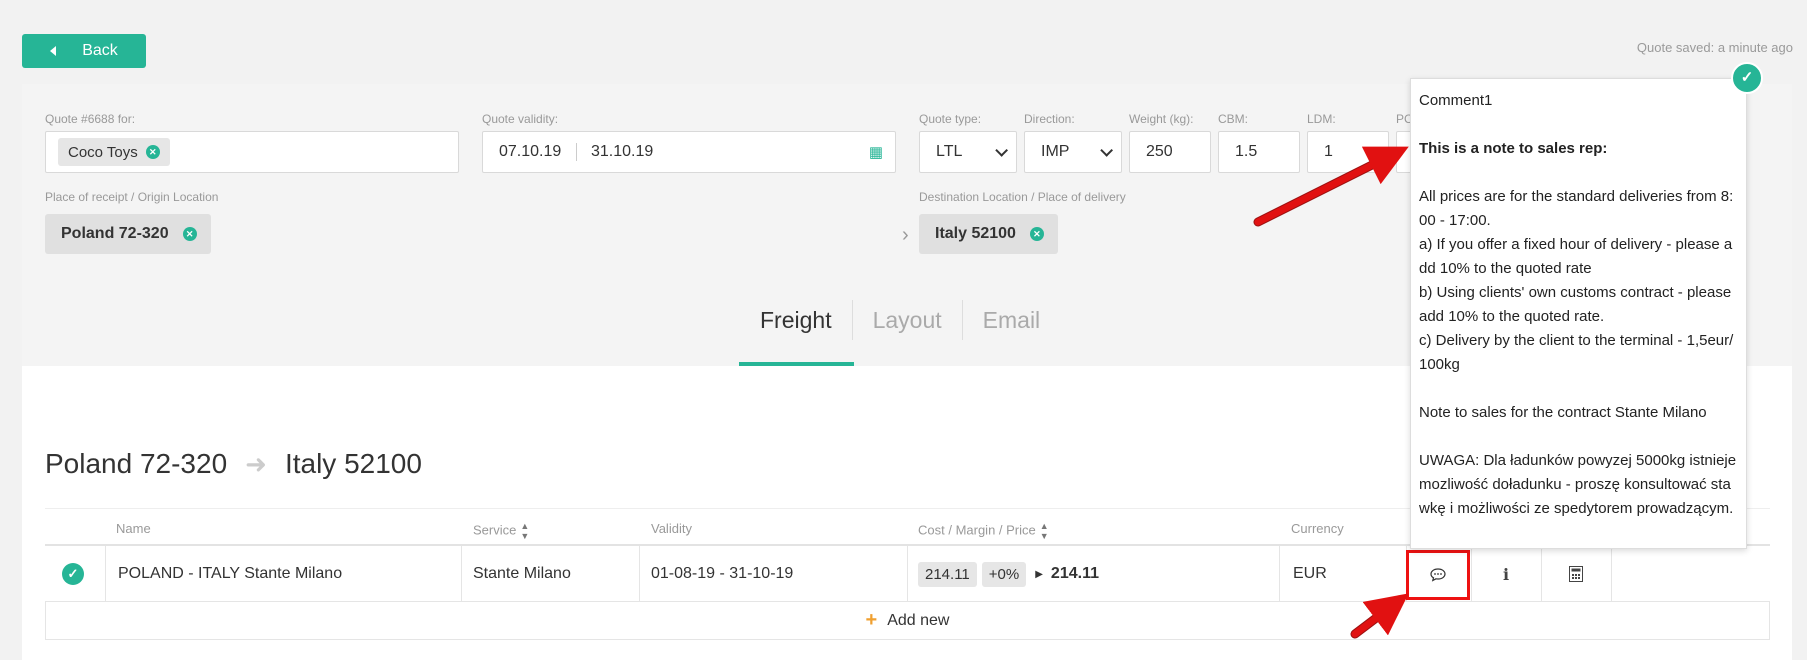 Image resolution: width=1807 pixels, height=660 pixels. I want to click on type-select: LTL, so click(968, 152).